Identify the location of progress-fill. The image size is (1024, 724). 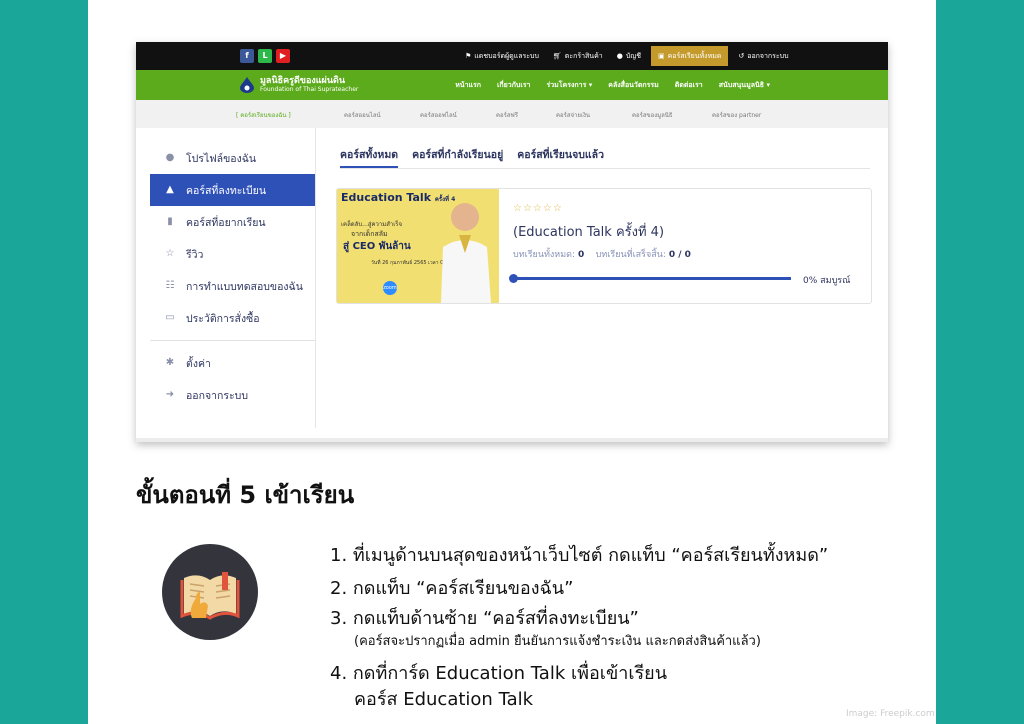
(652, 278).